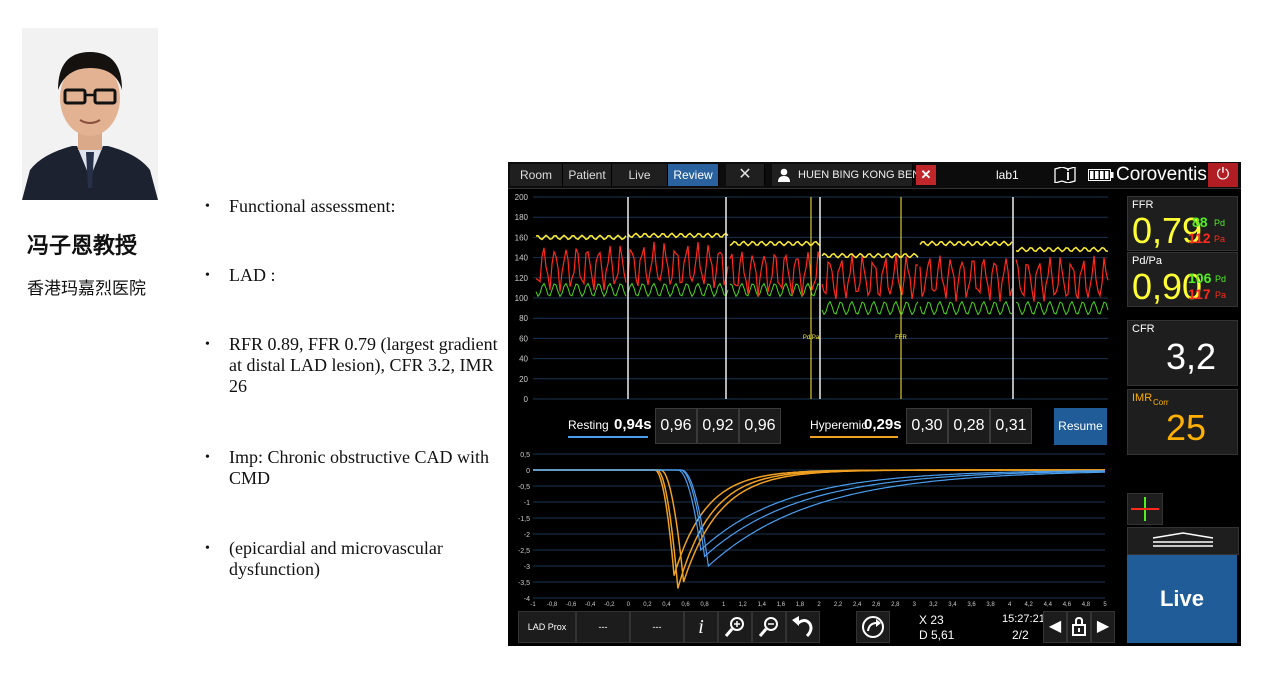  What do you see at coordinates (522, 217) in the screenshot?
I see `pressure-tick-label: 180` at bounding box center [522, 217].